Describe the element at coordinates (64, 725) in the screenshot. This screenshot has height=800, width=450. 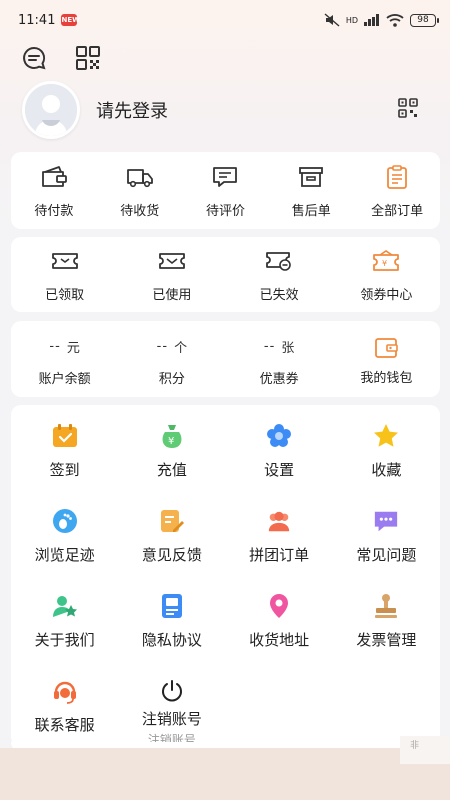
I see `service-label: 联系客服` at that location.